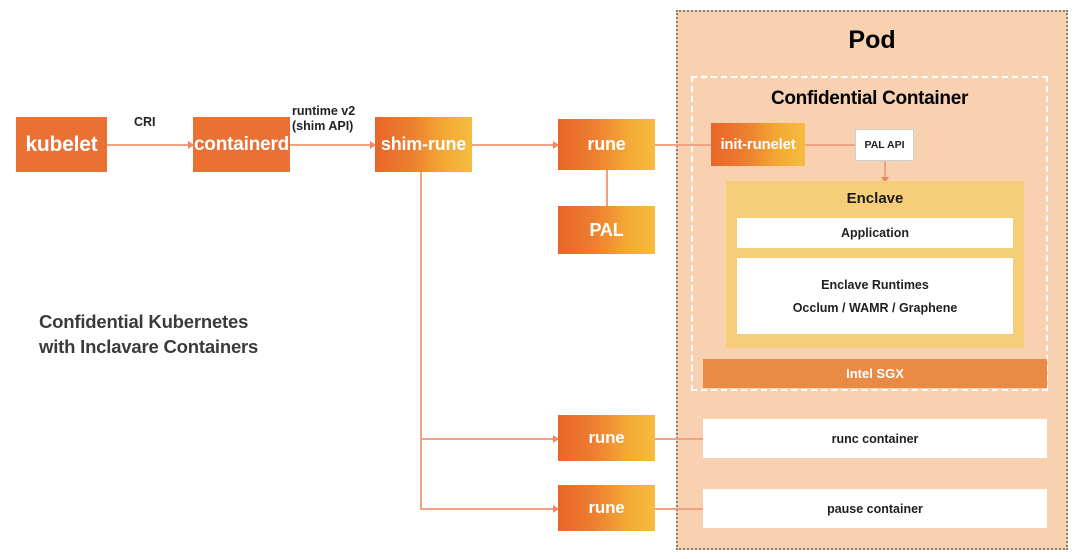  Describe the element at coordinates (241, 144) in the screenshot. I see `node-containerd: containerd` at that location.